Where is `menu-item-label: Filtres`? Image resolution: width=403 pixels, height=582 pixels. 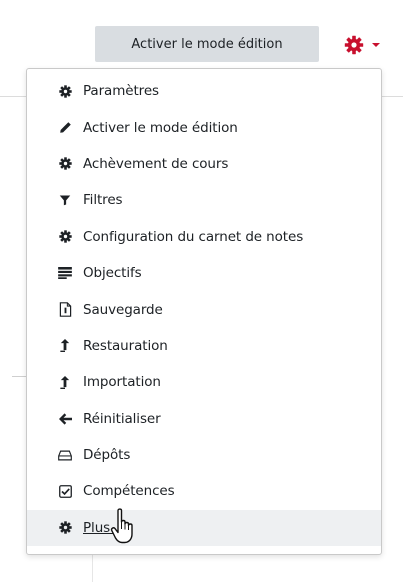
menu-item-label: Filtres is located at coordinates (103, 200).